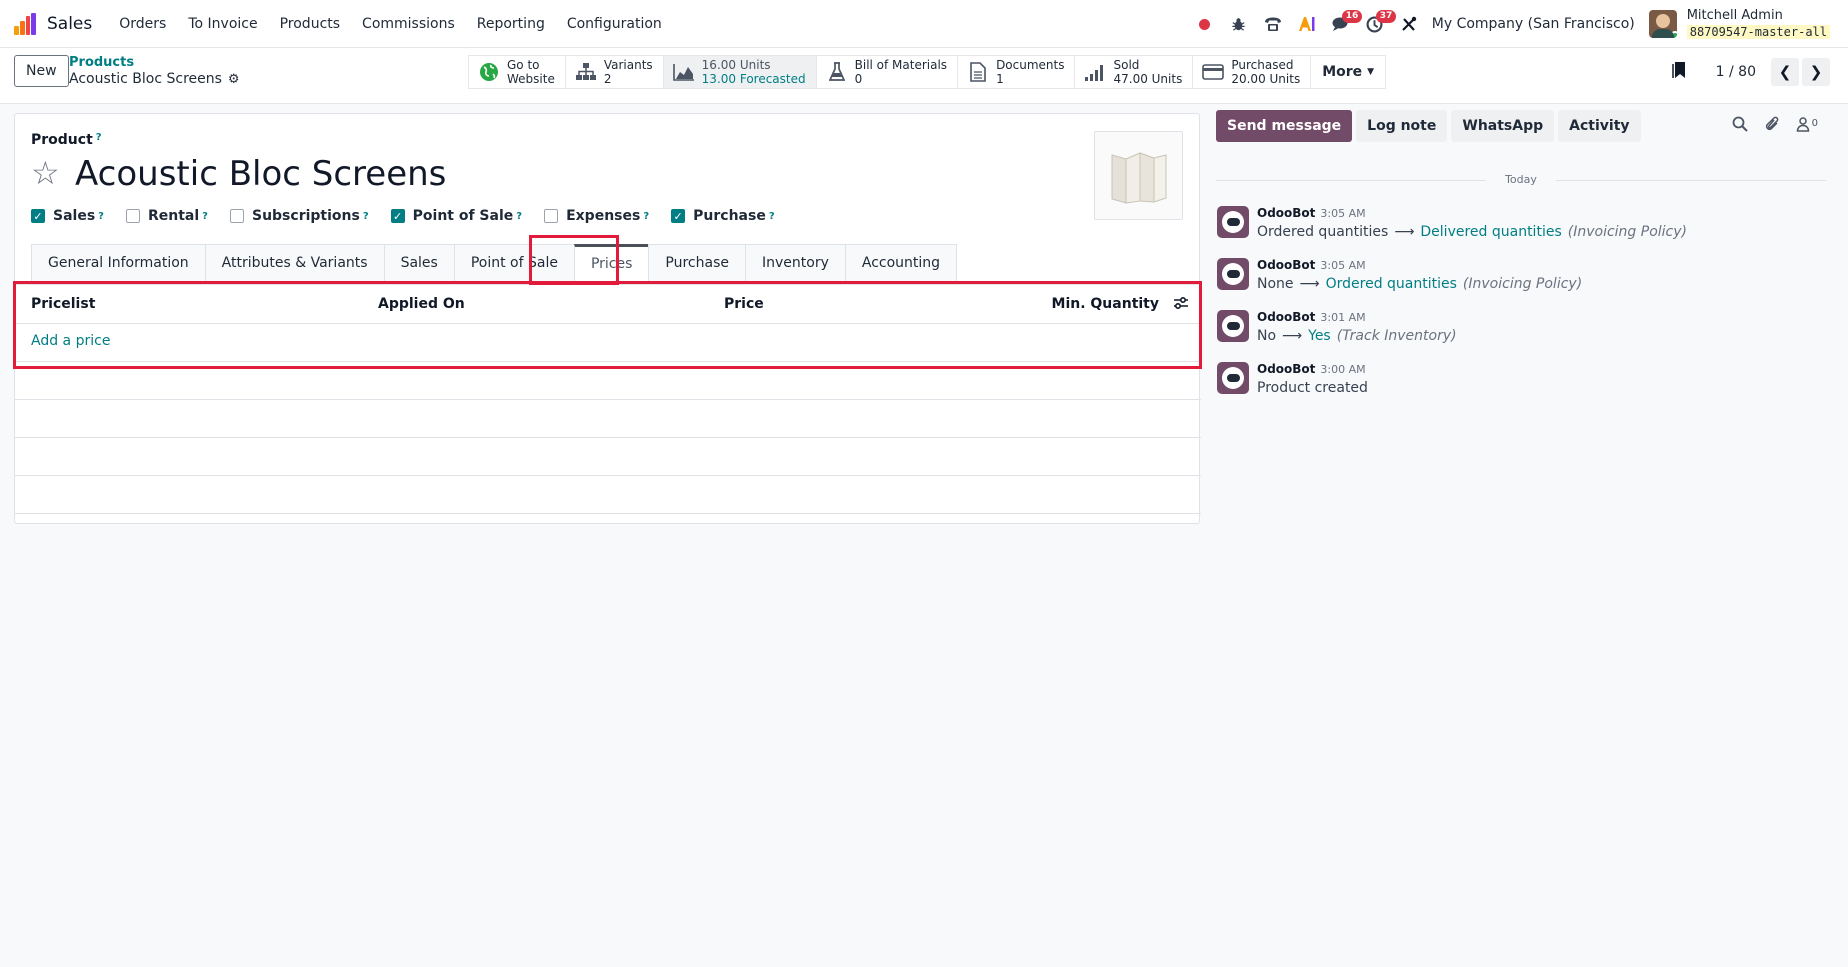 The height and width of the screenshot is (967, 1848). Describe the element at coordinates (1343, 24) in the screenshot. I see `messages-icon: 16` at that location.